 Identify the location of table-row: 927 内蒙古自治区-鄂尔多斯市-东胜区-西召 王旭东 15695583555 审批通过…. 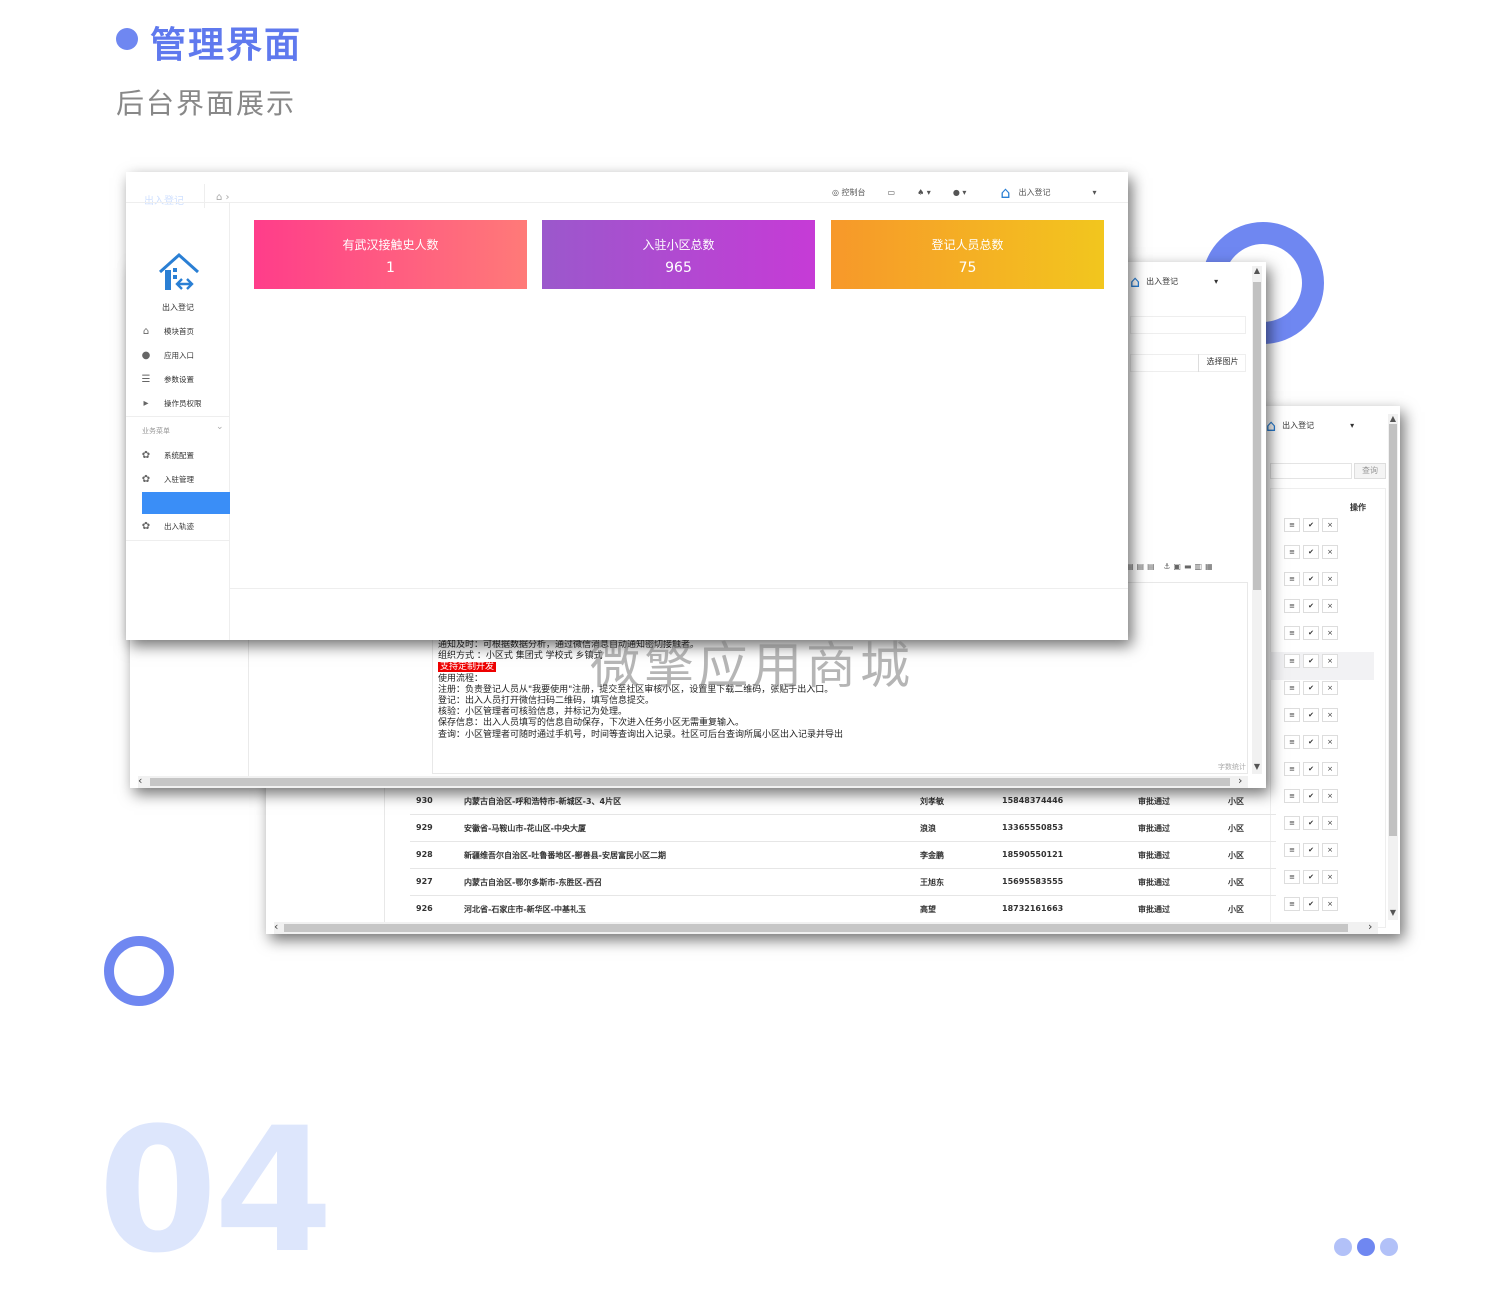
(843, 882).